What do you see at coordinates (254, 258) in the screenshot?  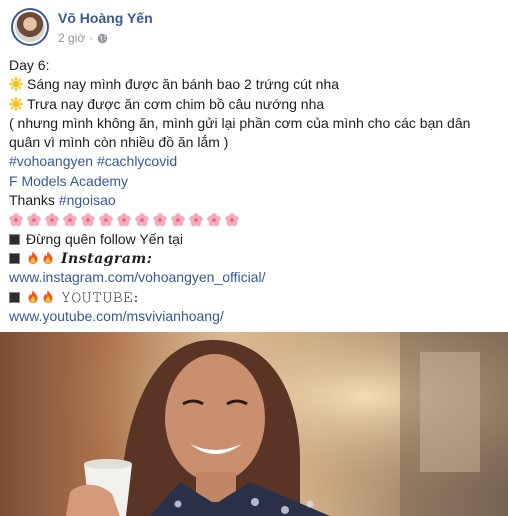 I see `instagram-line: 𝑰𝒏𝒔𝒕𝒂𝒈𝒓𝒂𝒎:` at bounding box center [254, 258].